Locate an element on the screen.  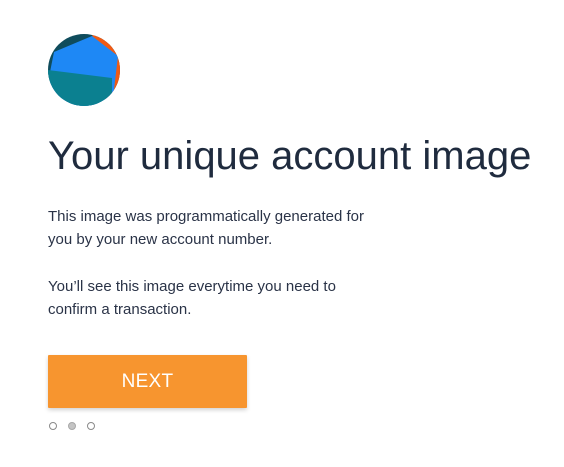
account-identicon is located at coordinates (84, 70).